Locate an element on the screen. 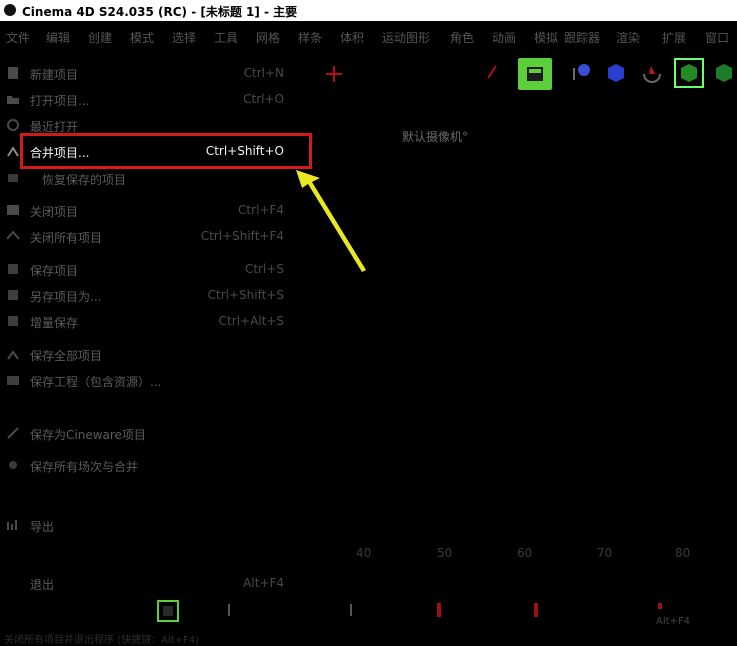 The image size is (737, 646). menu-create: 创建 is located at coordinates (100, 37).